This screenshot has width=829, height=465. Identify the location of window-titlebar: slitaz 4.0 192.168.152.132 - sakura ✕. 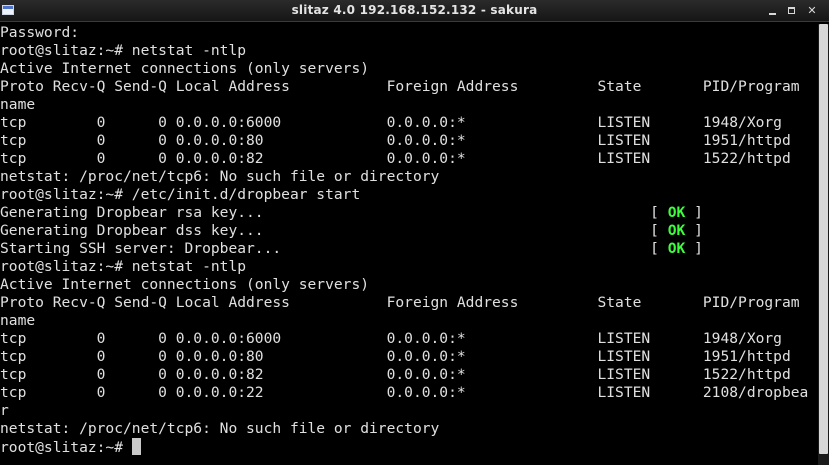
(414, 11).